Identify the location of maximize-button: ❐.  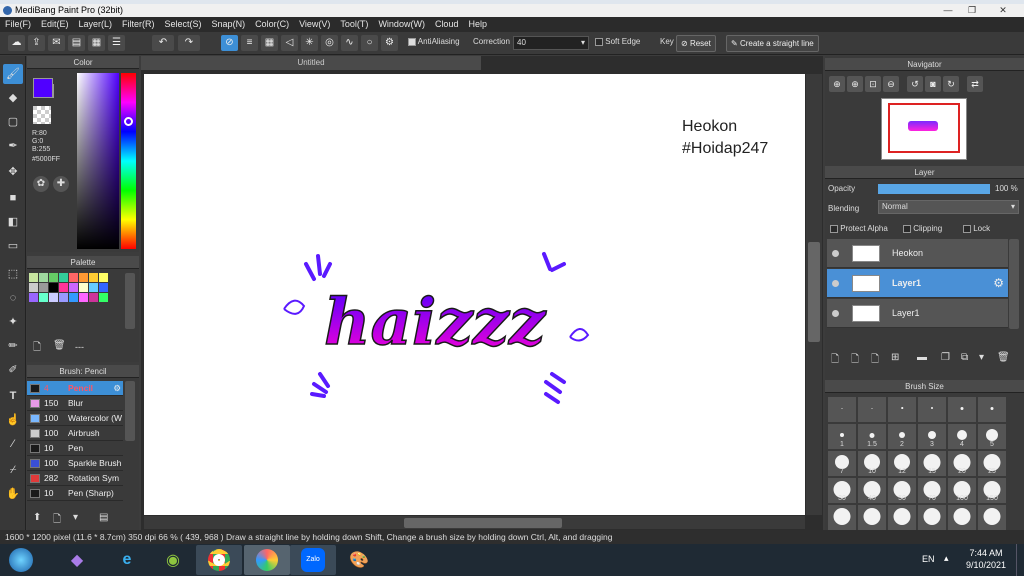
(972, 10).